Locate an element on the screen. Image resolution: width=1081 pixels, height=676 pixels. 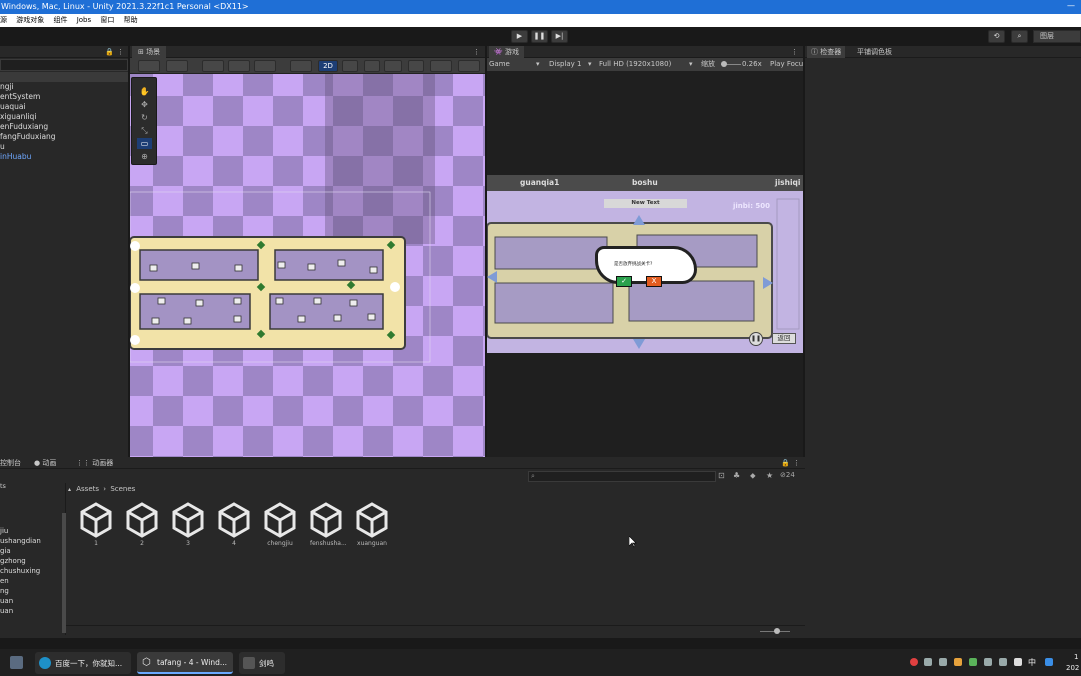
pause-icon: ❚❚ is located at coordinates (756, 339).